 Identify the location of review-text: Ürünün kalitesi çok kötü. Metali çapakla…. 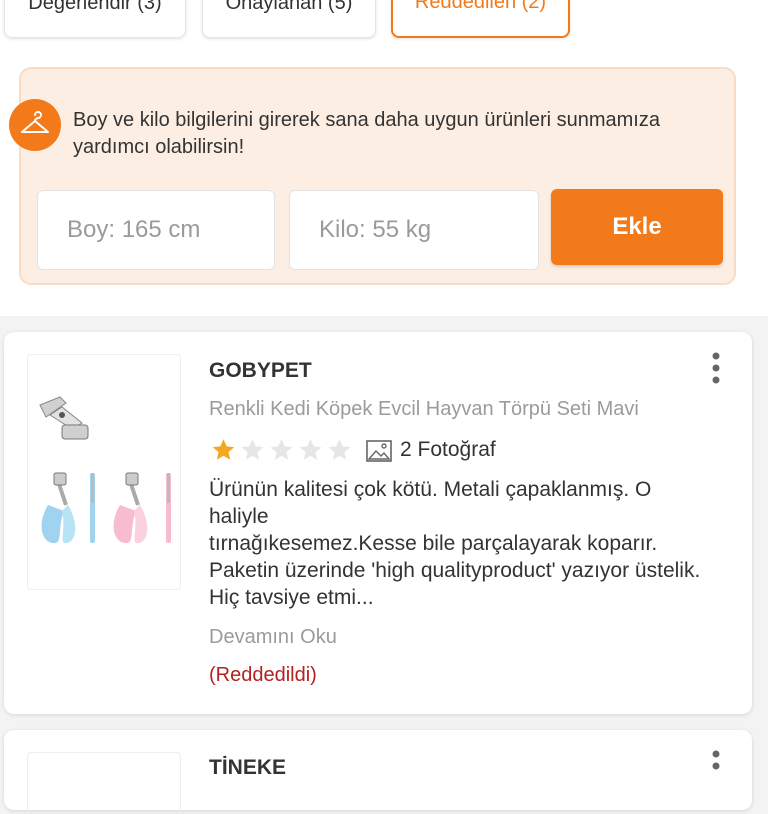
(455, 543).